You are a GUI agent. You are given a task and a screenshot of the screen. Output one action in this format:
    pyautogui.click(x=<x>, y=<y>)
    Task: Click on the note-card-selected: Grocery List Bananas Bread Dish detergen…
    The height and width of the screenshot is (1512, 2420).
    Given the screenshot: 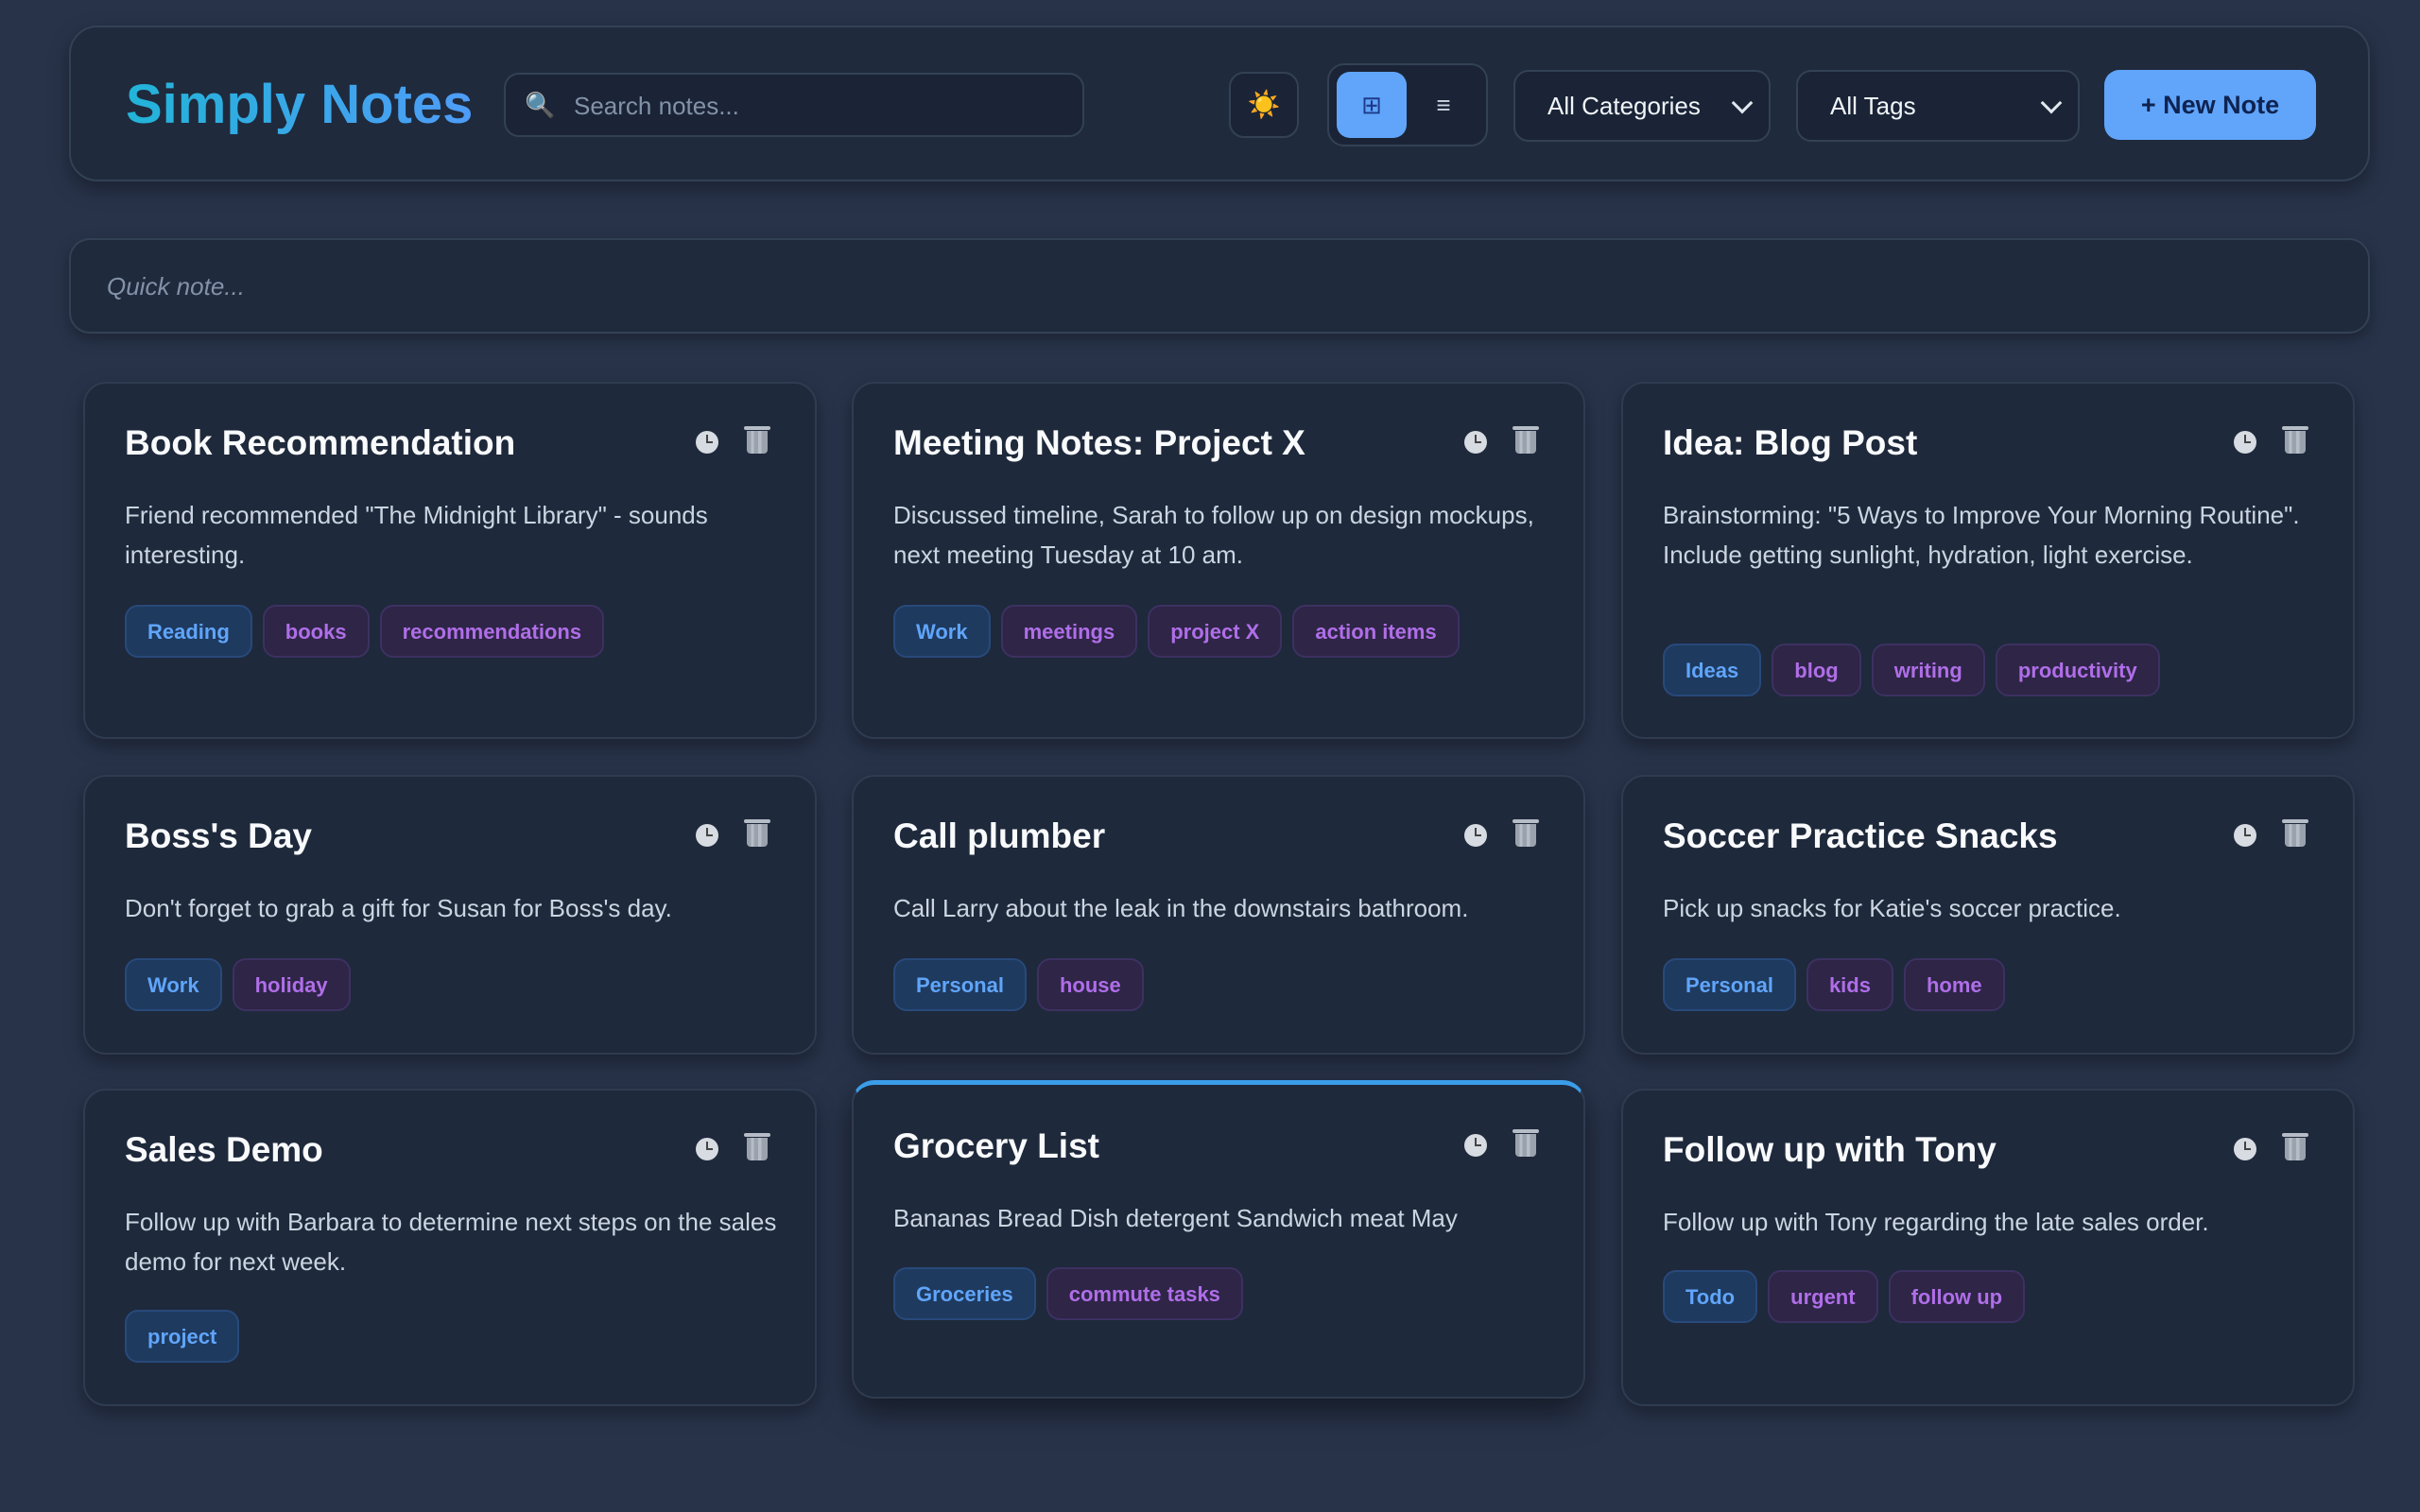 What is the action you would take?
    pyautogui.click(x=1218, y=1239)
    